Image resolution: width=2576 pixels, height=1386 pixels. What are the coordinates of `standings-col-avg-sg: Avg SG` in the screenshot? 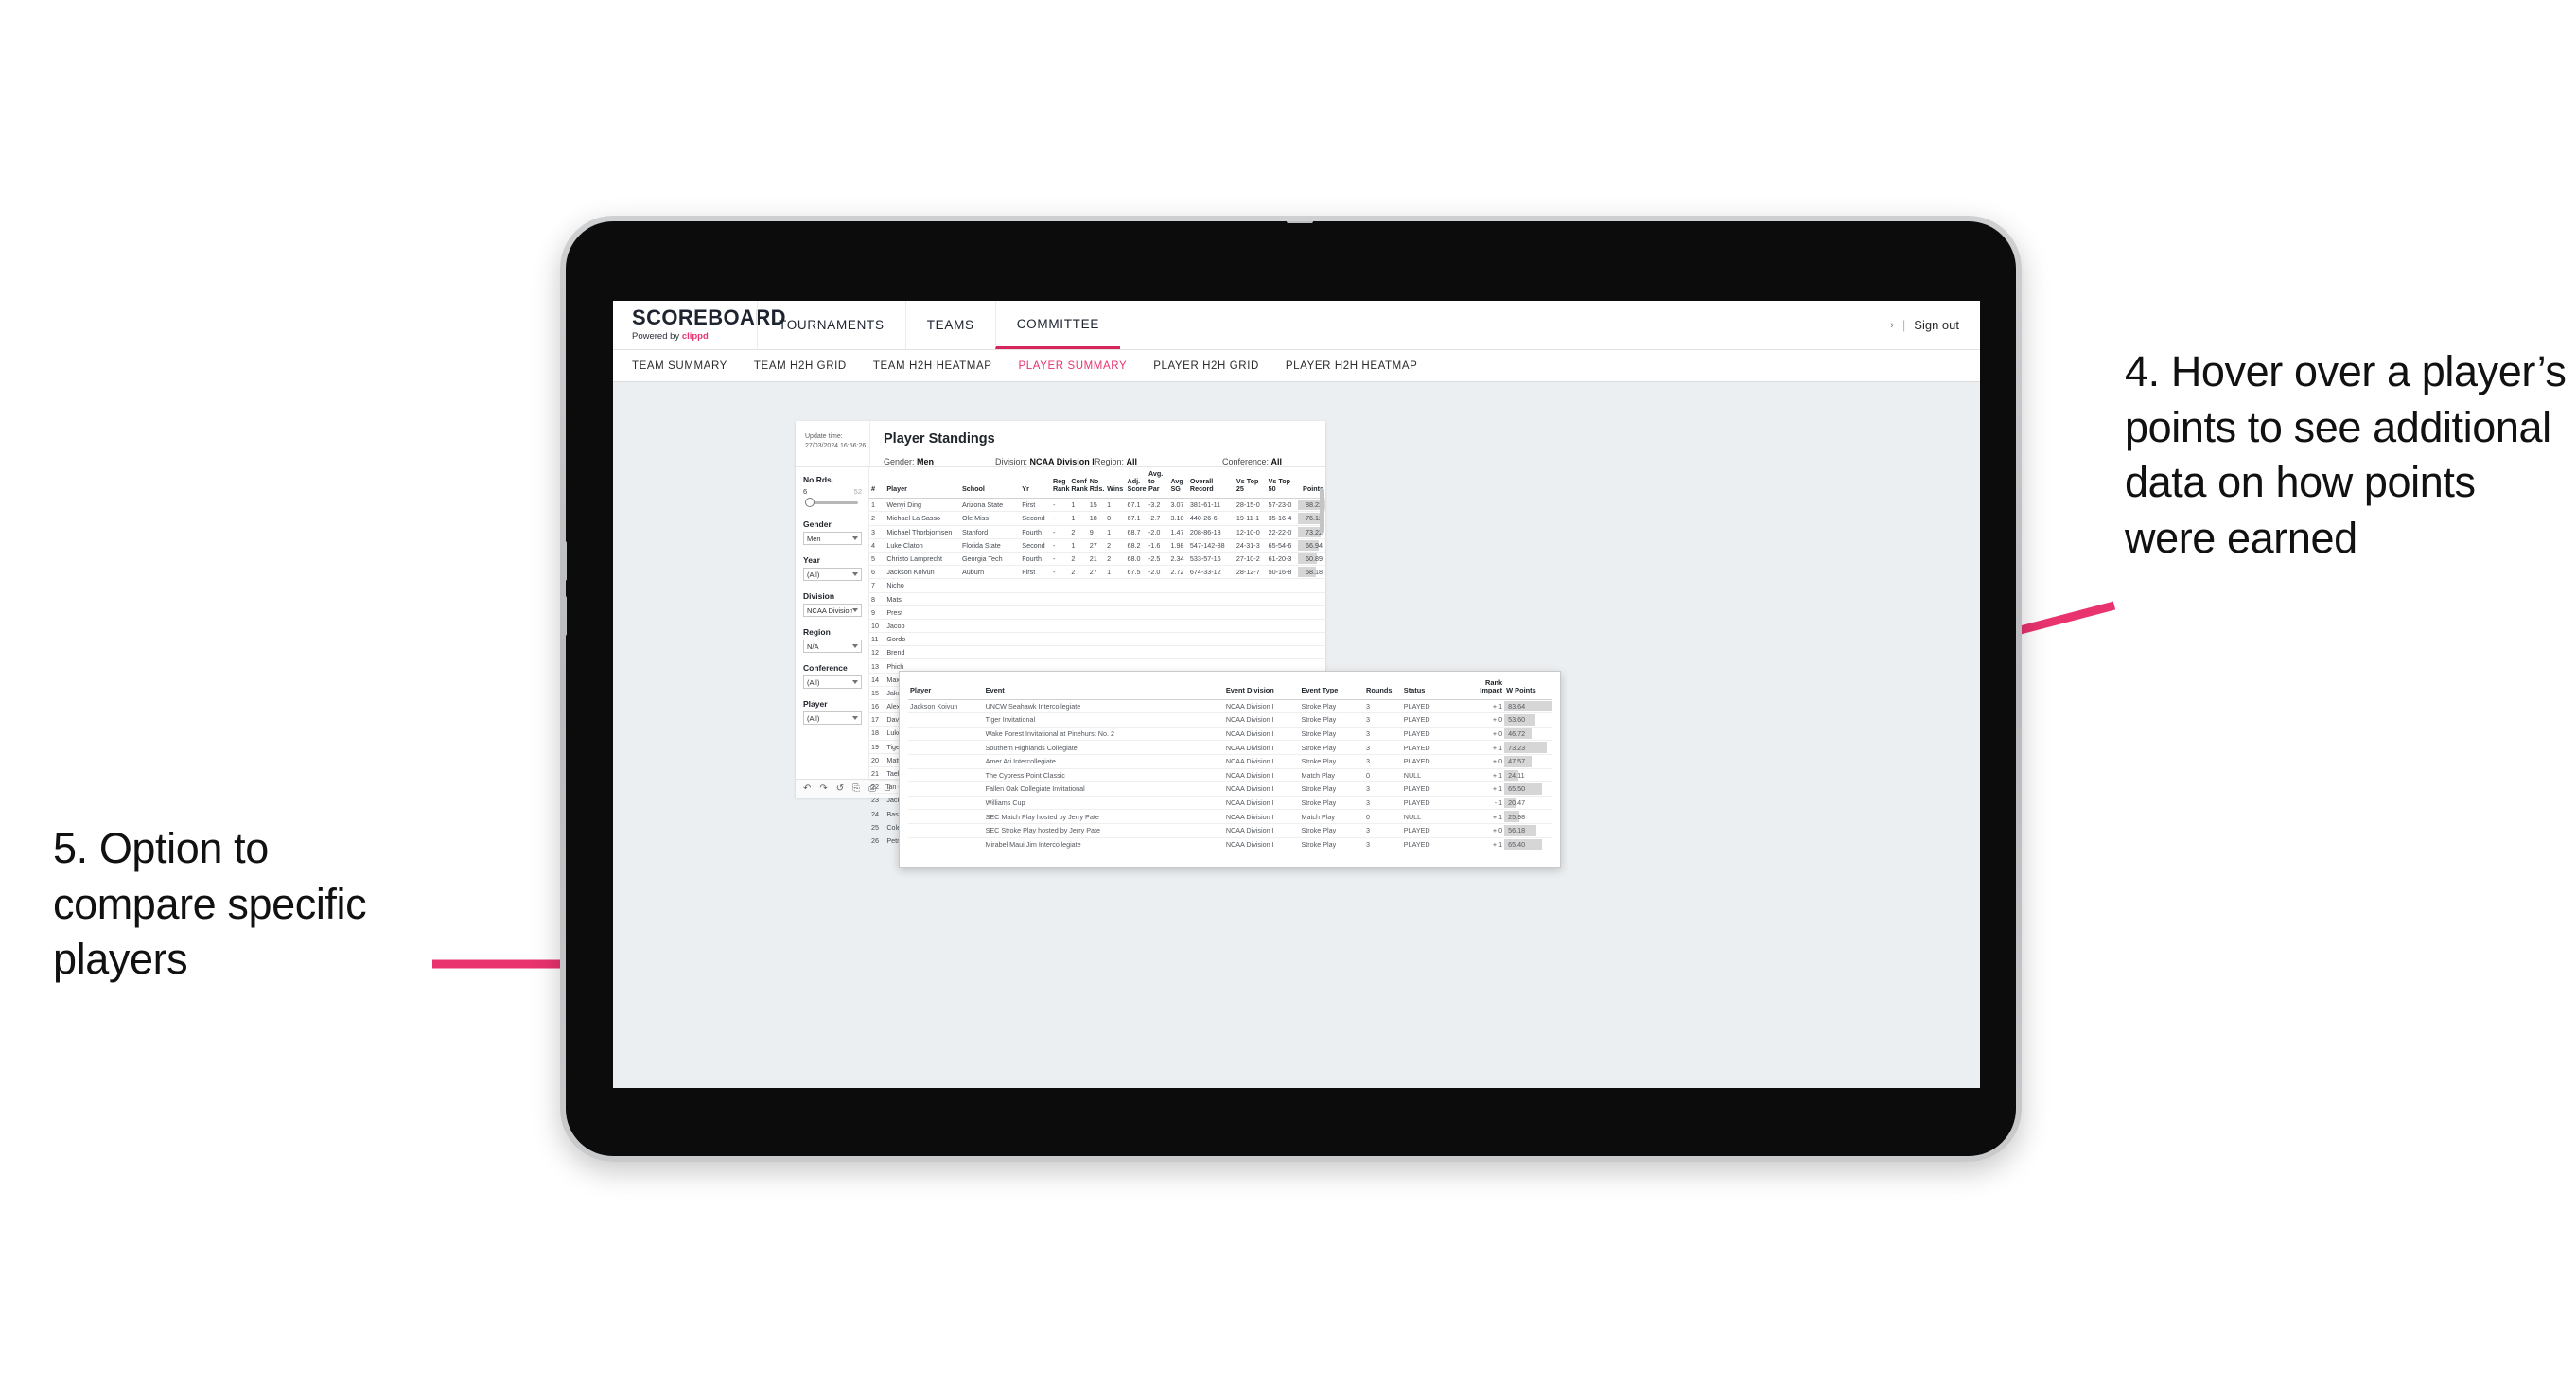 It's located at (1178, 483).